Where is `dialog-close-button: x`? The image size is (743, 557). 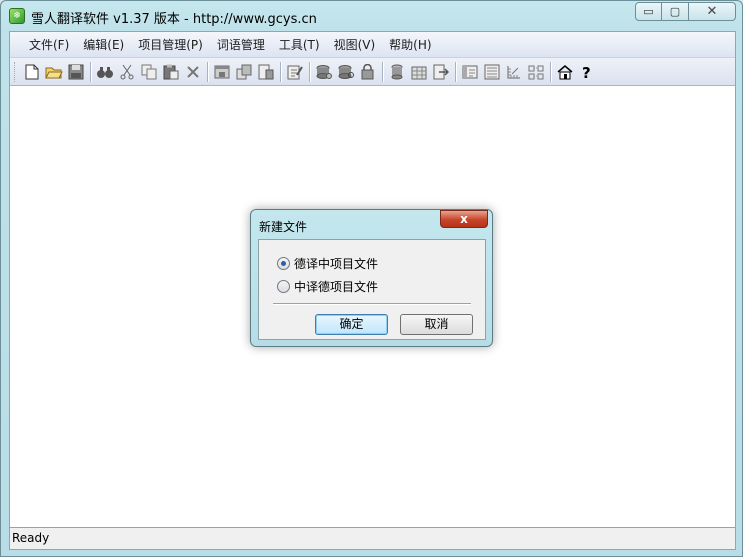 dialog-close-button: x is located at coordinates (464, 219).